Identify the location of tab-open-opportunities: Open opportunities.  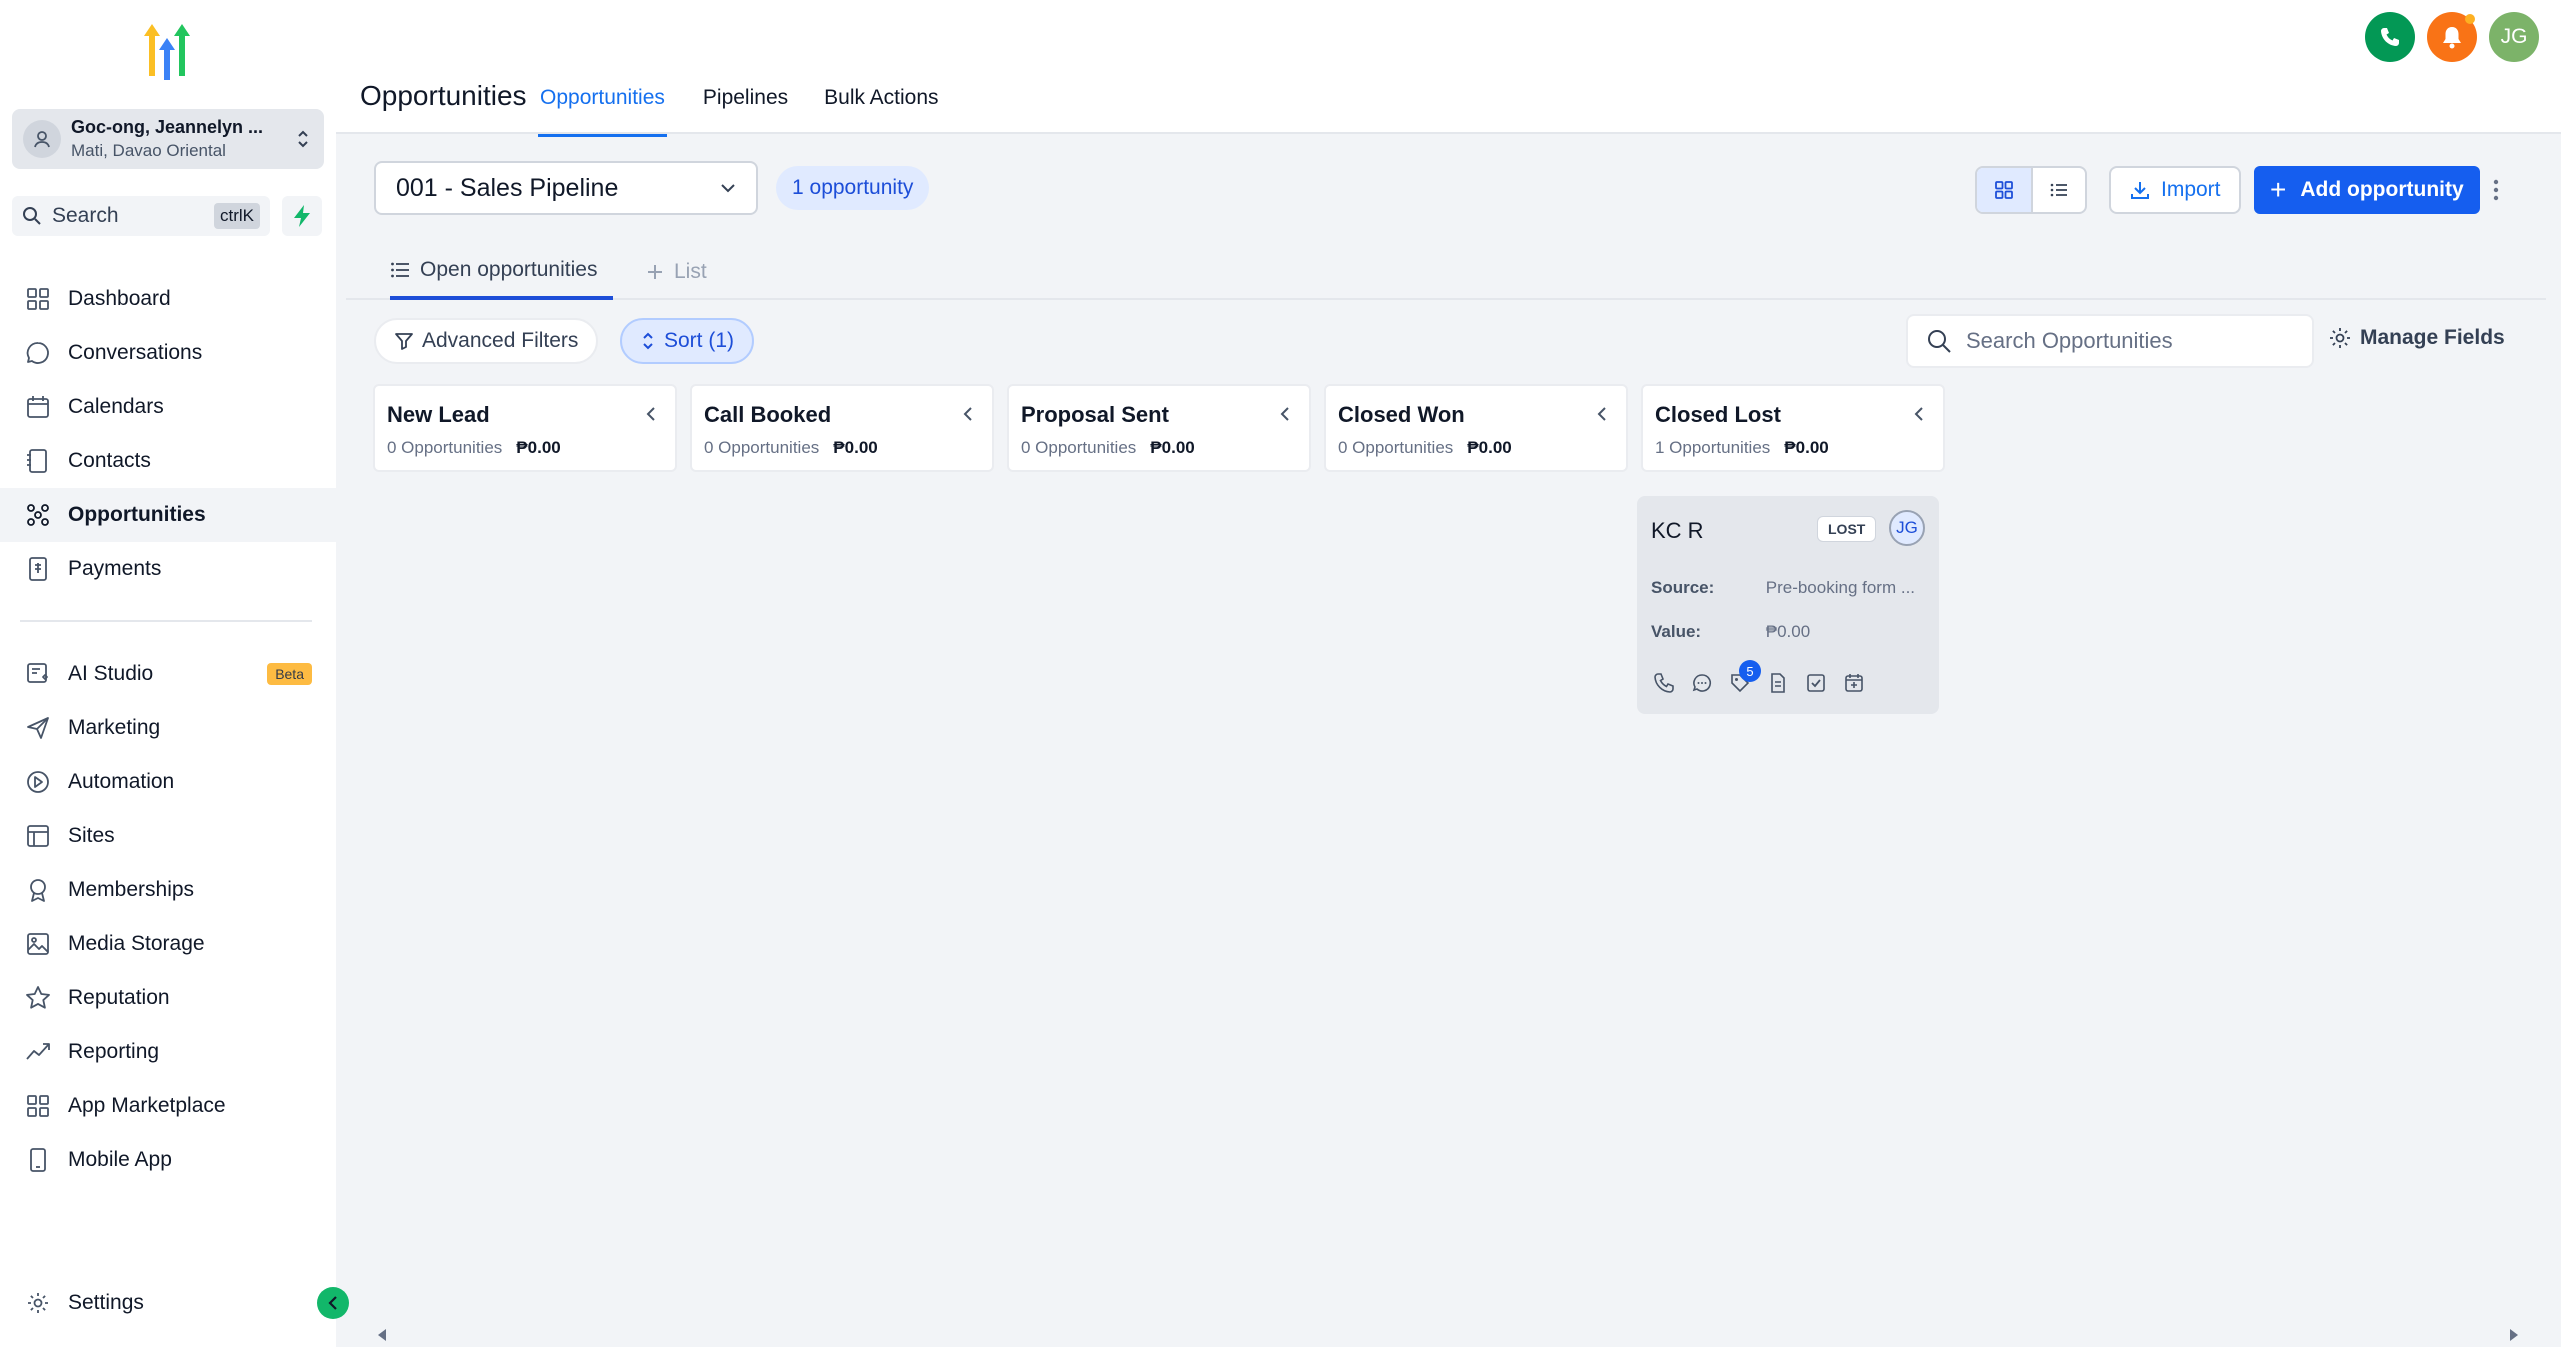
(502, 272).